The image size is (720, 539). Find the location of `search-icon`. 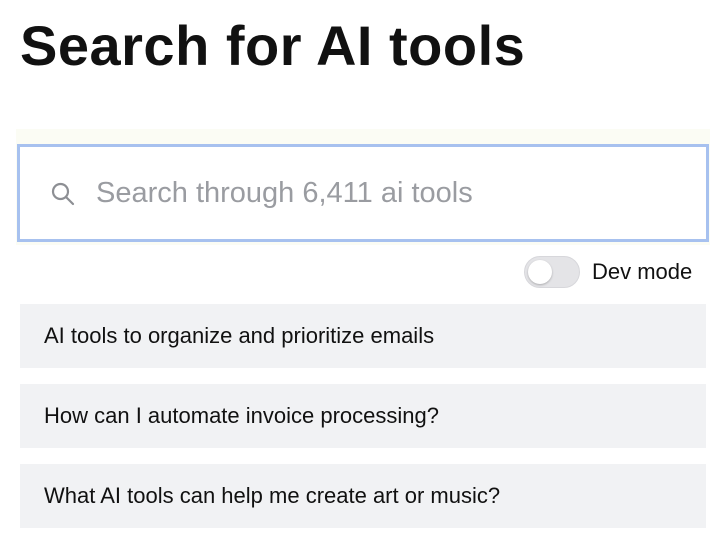

search-icon is located at coordinates (63, 194).